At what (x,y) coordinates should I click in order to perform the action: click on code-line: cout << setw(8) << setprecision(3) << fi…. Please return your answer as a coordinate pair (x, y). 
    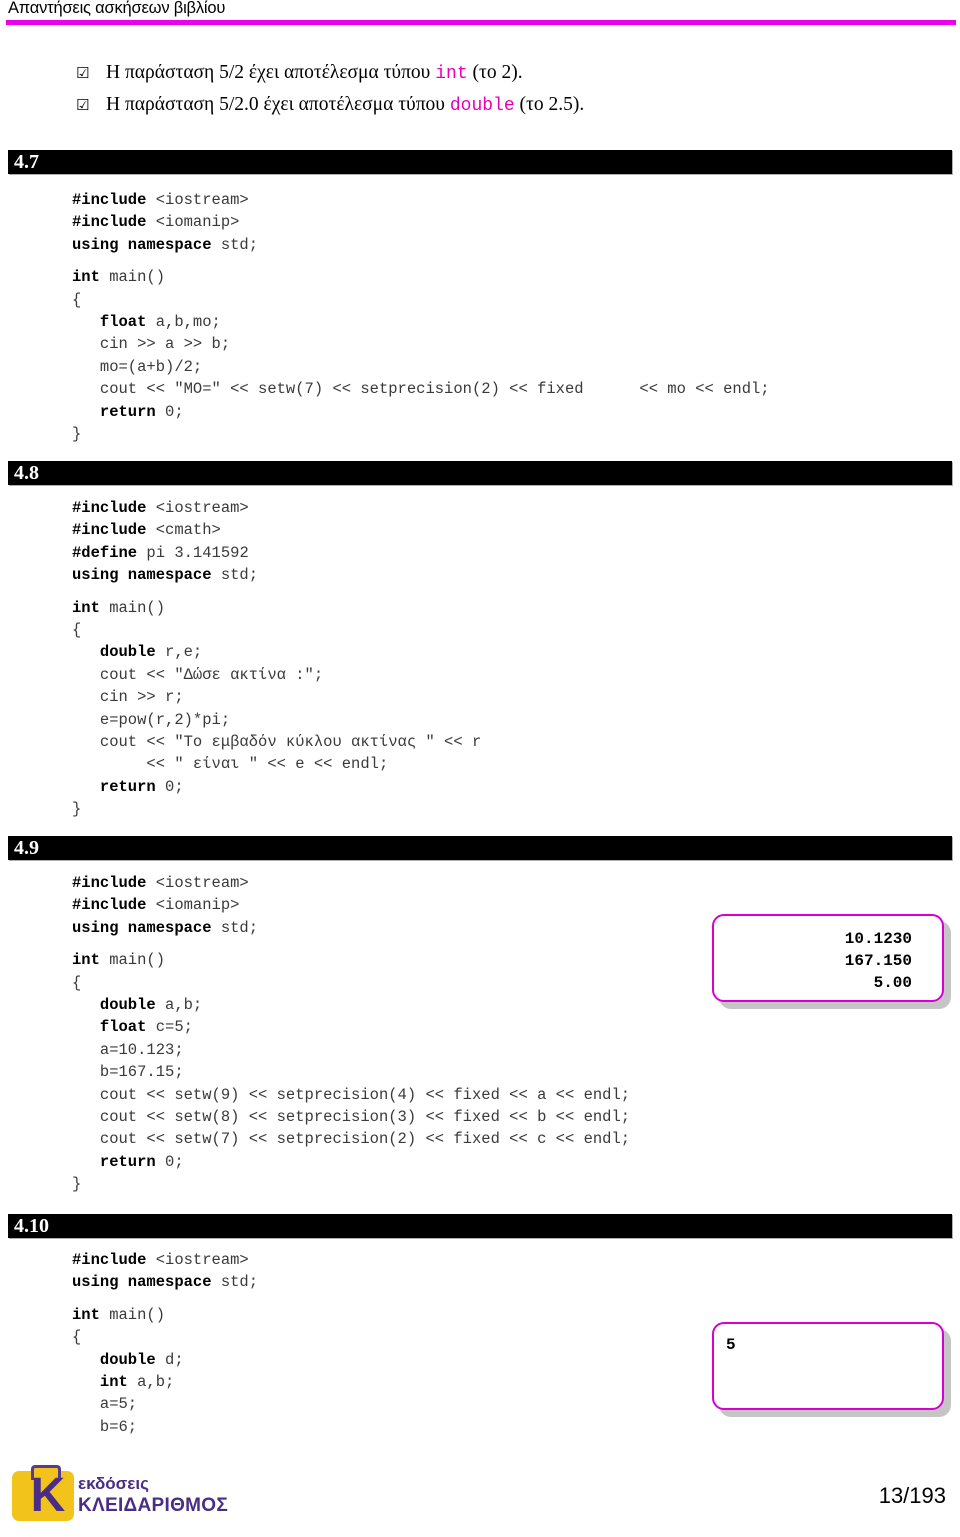
    Looking at the image, I should click on (351, 1117).